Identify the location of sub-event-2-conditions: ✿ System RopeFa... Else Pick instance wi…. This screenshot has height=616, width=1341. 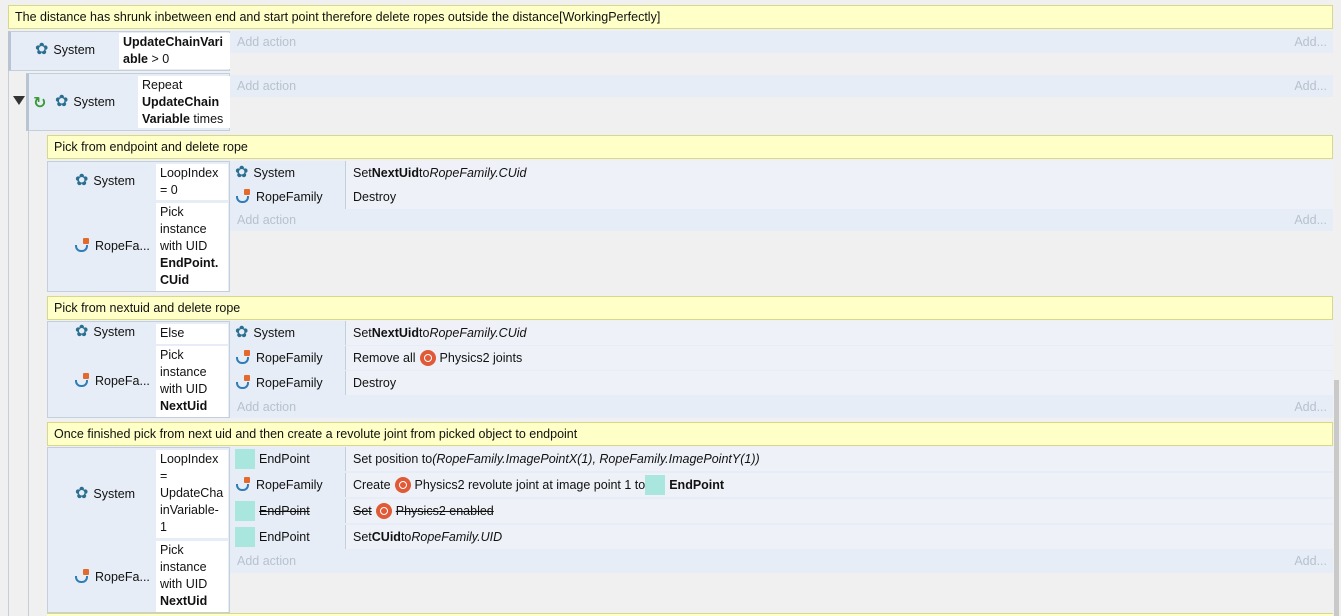
(138, 369).